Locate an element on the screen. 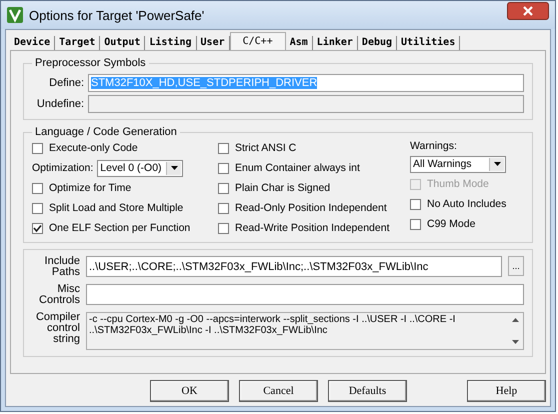  select-label: Optimization: is located at coordinates (63, 168).